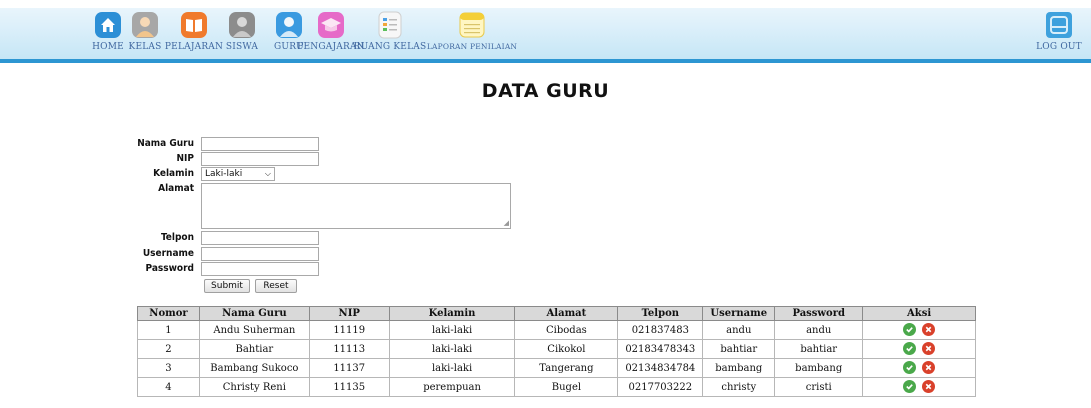 The image size is (1091, 408). I want to click on nav-pengajaran: PENGAJARAN, so click(331, 35).